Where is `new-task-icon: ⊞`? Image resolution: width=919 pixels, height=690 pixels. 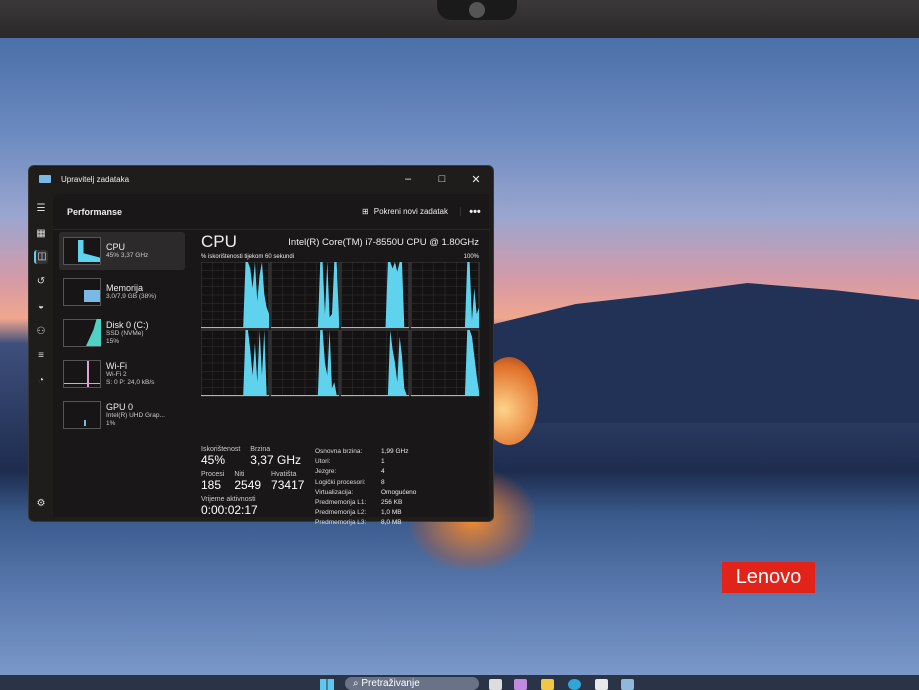
new-task-icon: ⊞ is located at coordinates (365, 211).